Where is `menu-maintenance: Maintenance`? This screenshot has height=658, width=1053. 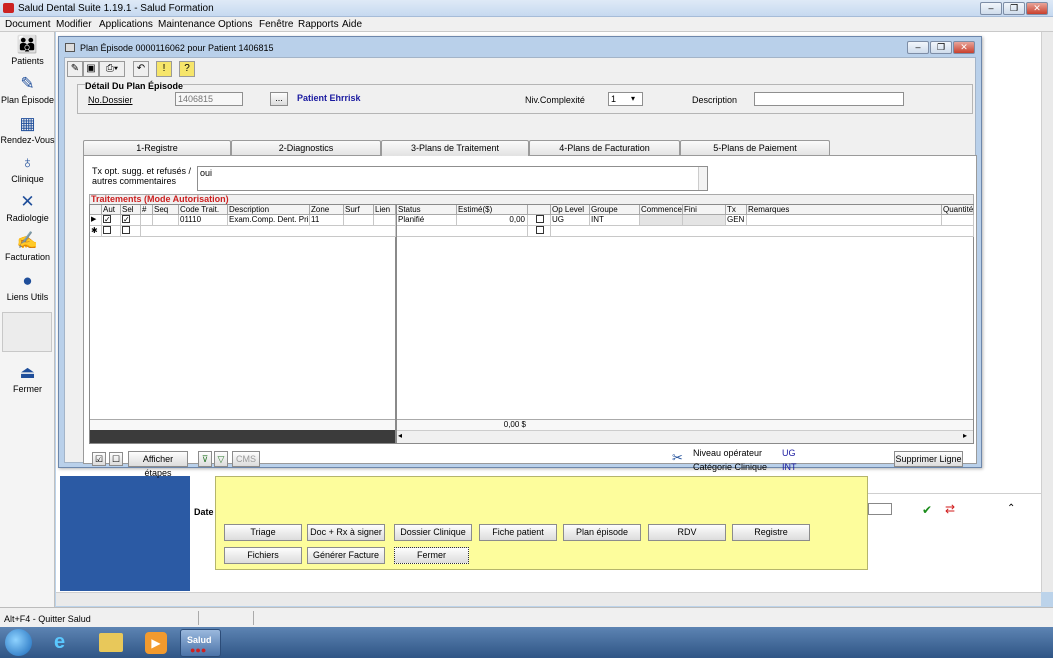 menu-maintenance: Maintenance is located at coordinates (186, 24).